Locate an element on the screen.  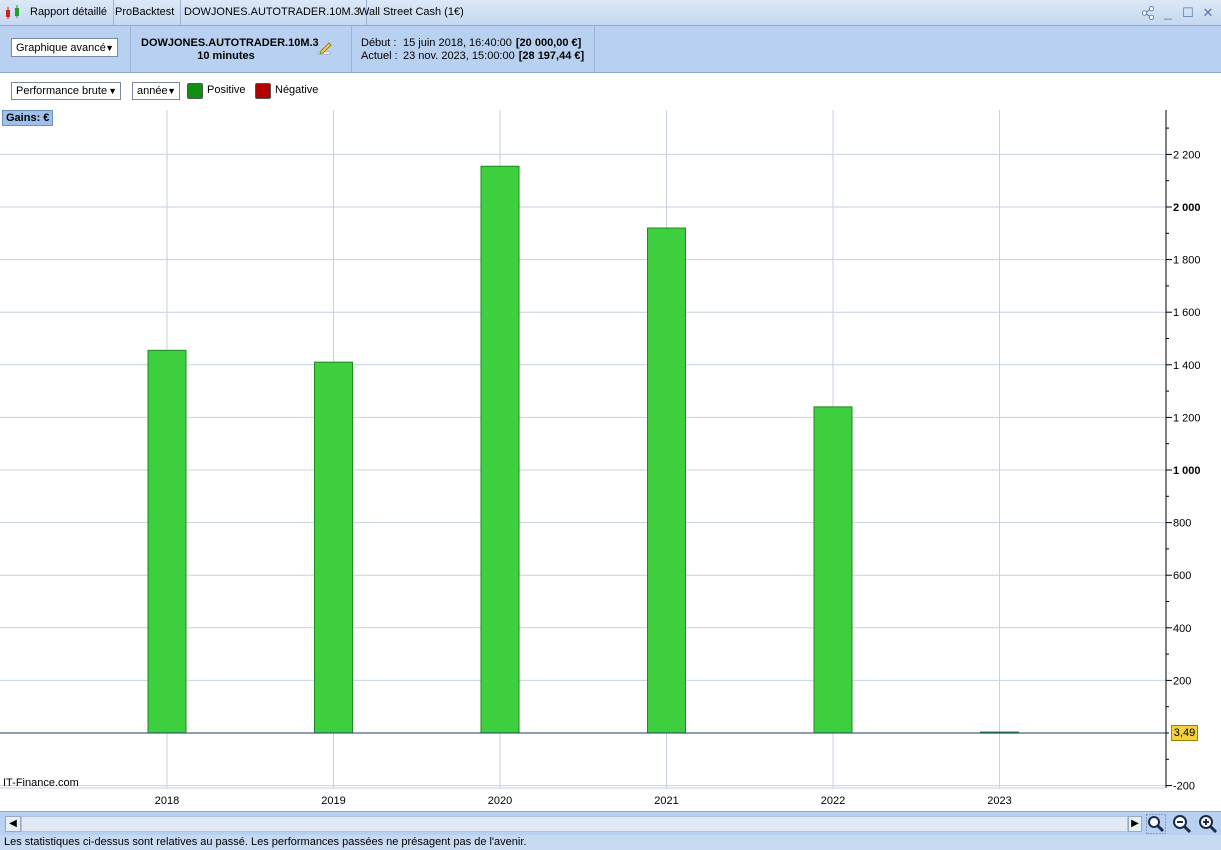
period-value: année is located at coordinates (152, 91).